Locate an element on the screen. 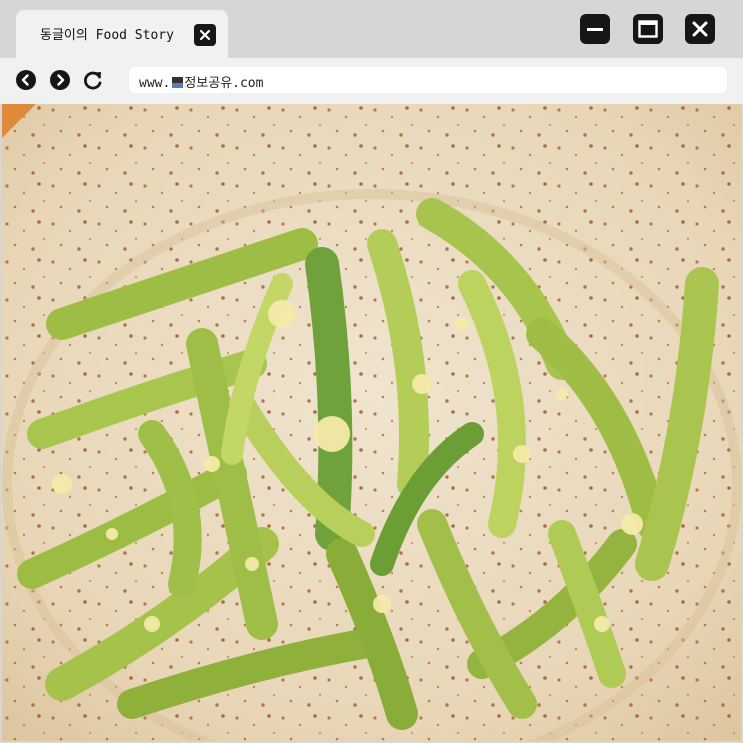 The height and width of the screenshot is (743, 743). minimize-button is located at coordinates (595, 29).